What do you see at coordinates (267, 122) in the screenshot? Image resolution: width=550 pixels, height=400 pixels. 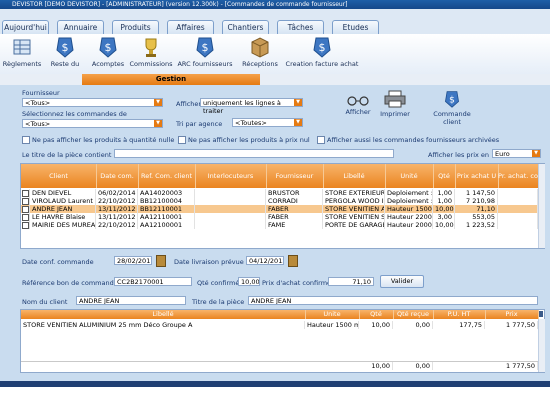 I see `tri-agence-select: <Toutes> ▼` at bounding box center [267, 122].